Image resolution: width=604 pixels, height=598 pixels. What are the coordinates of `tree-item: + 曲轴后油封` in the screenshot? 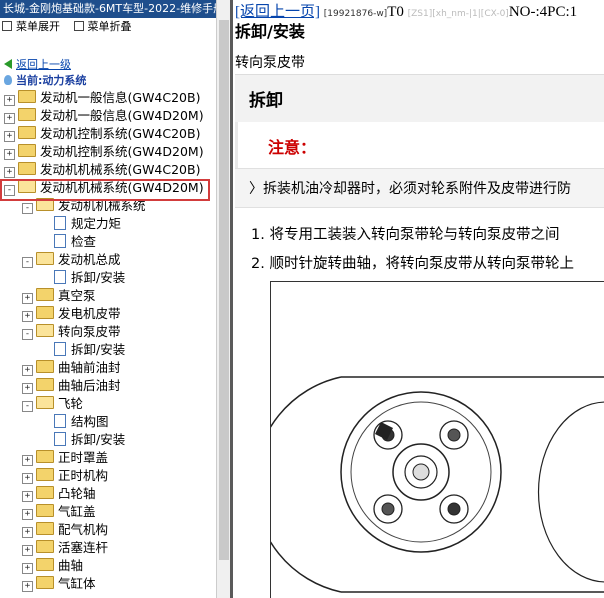 It's located at (71, 386).